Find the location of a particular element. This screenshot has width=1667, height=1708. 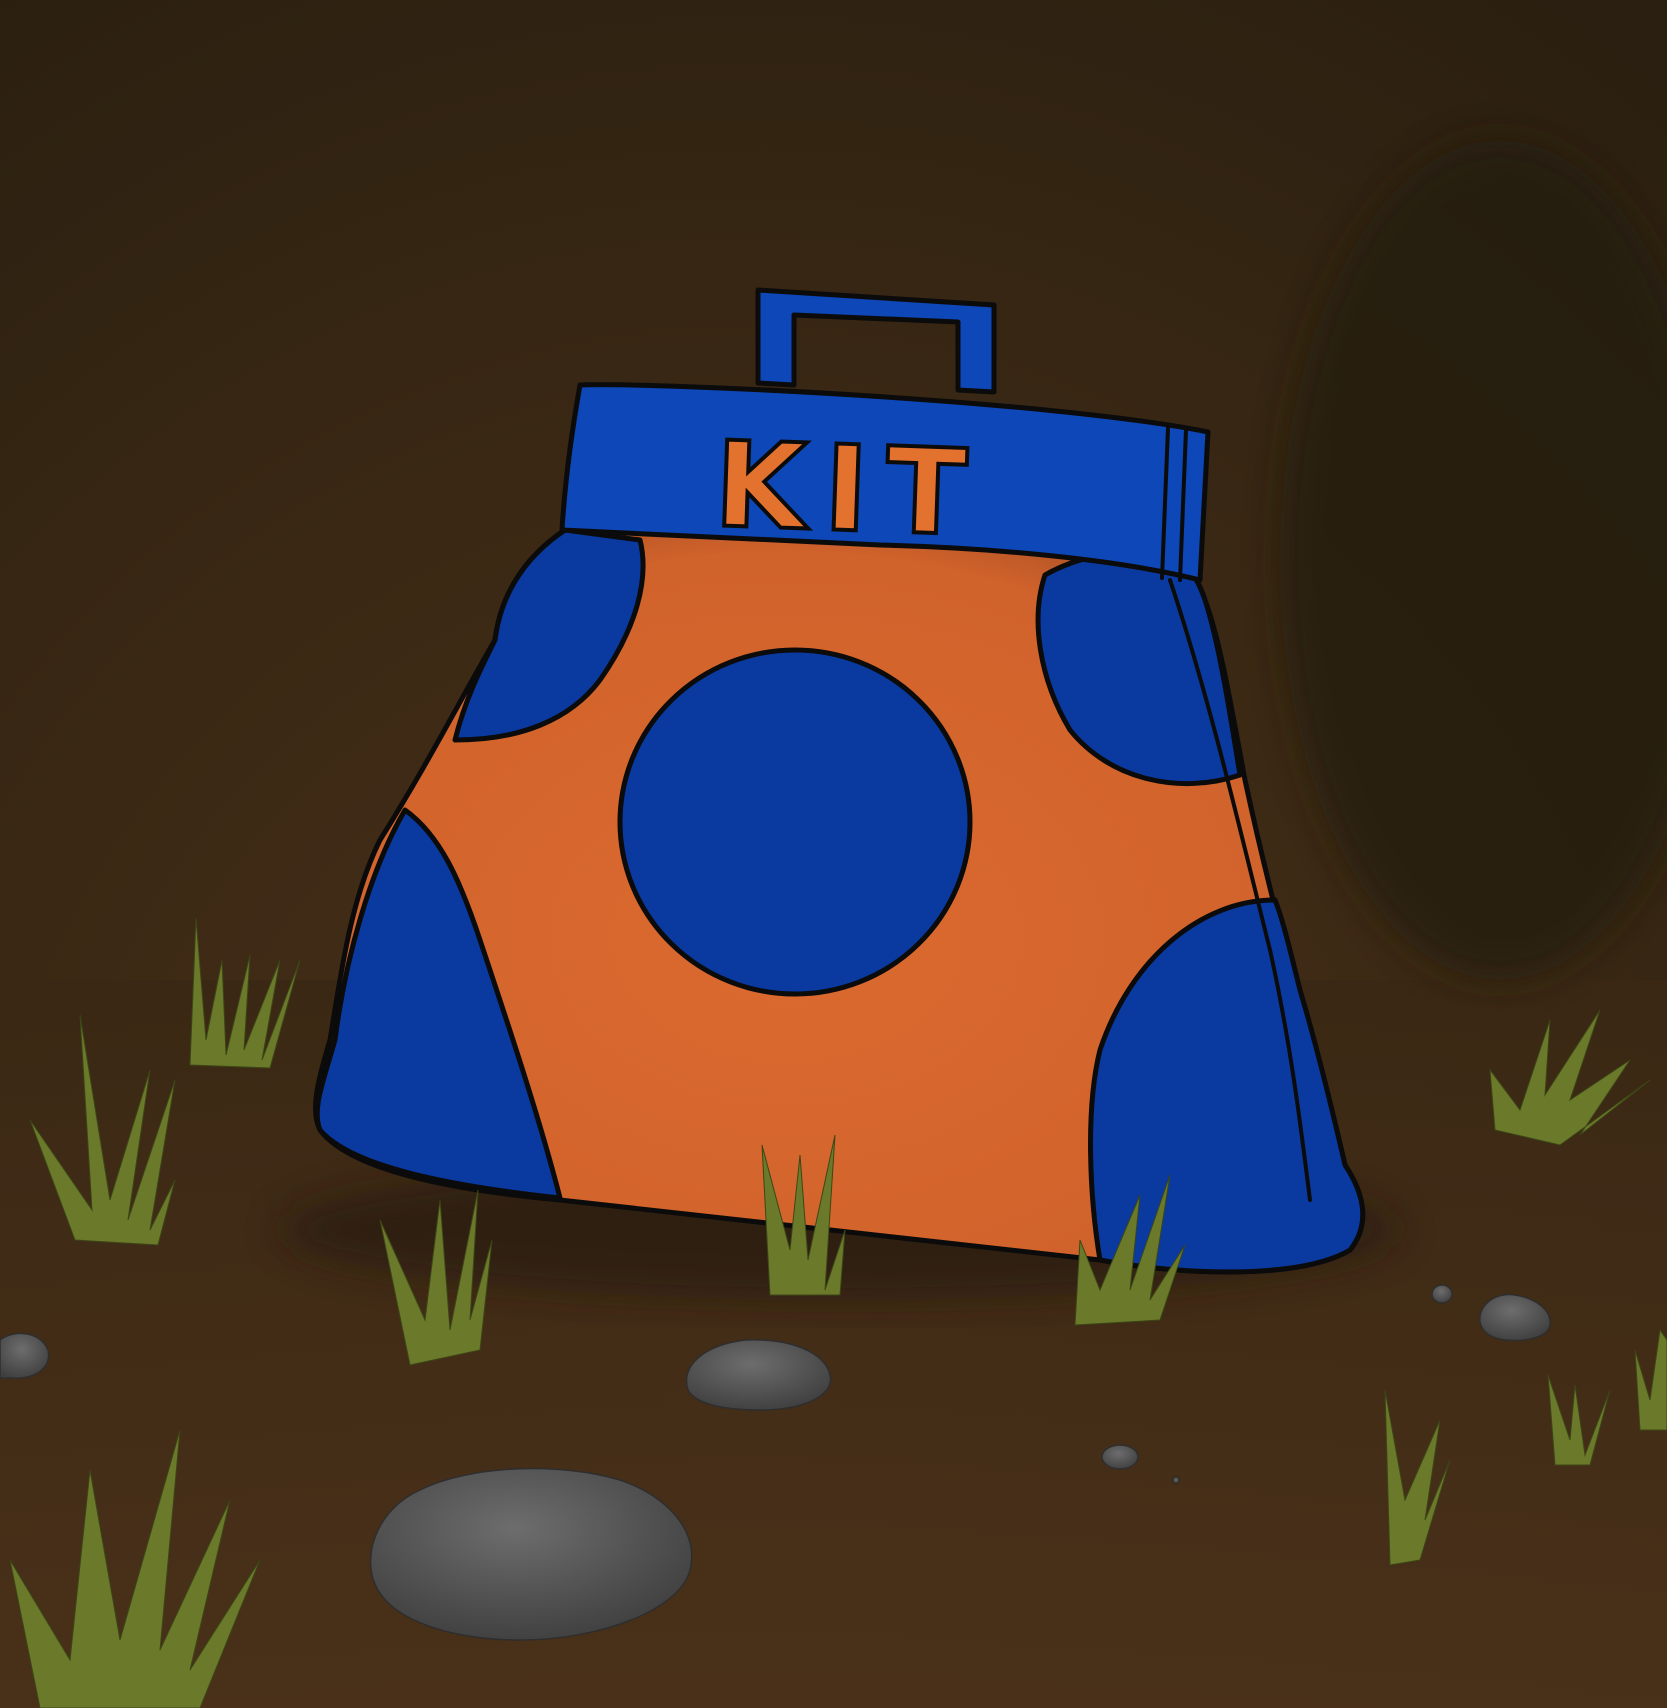

rock-large is located at coordinates (531, 1554).